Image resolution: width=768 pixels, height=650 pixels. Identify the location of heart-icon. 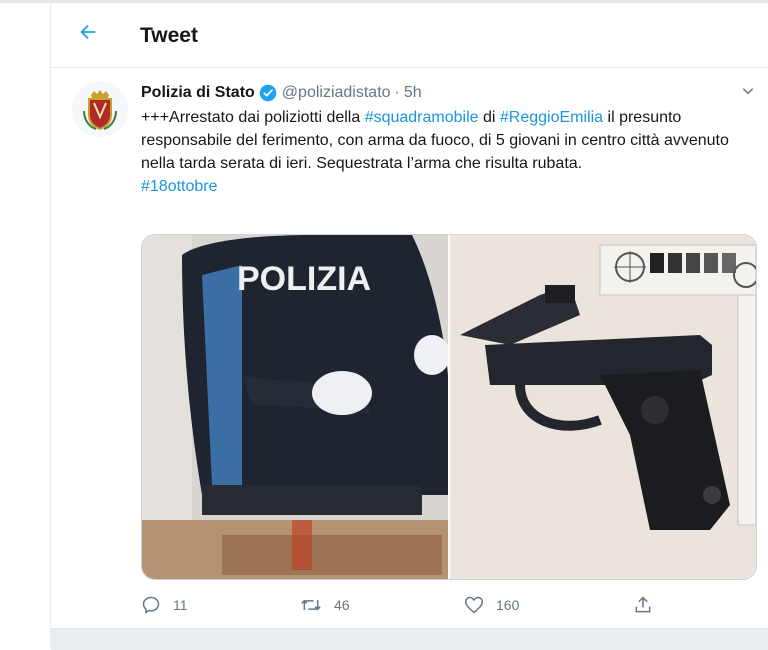
(474, 605).